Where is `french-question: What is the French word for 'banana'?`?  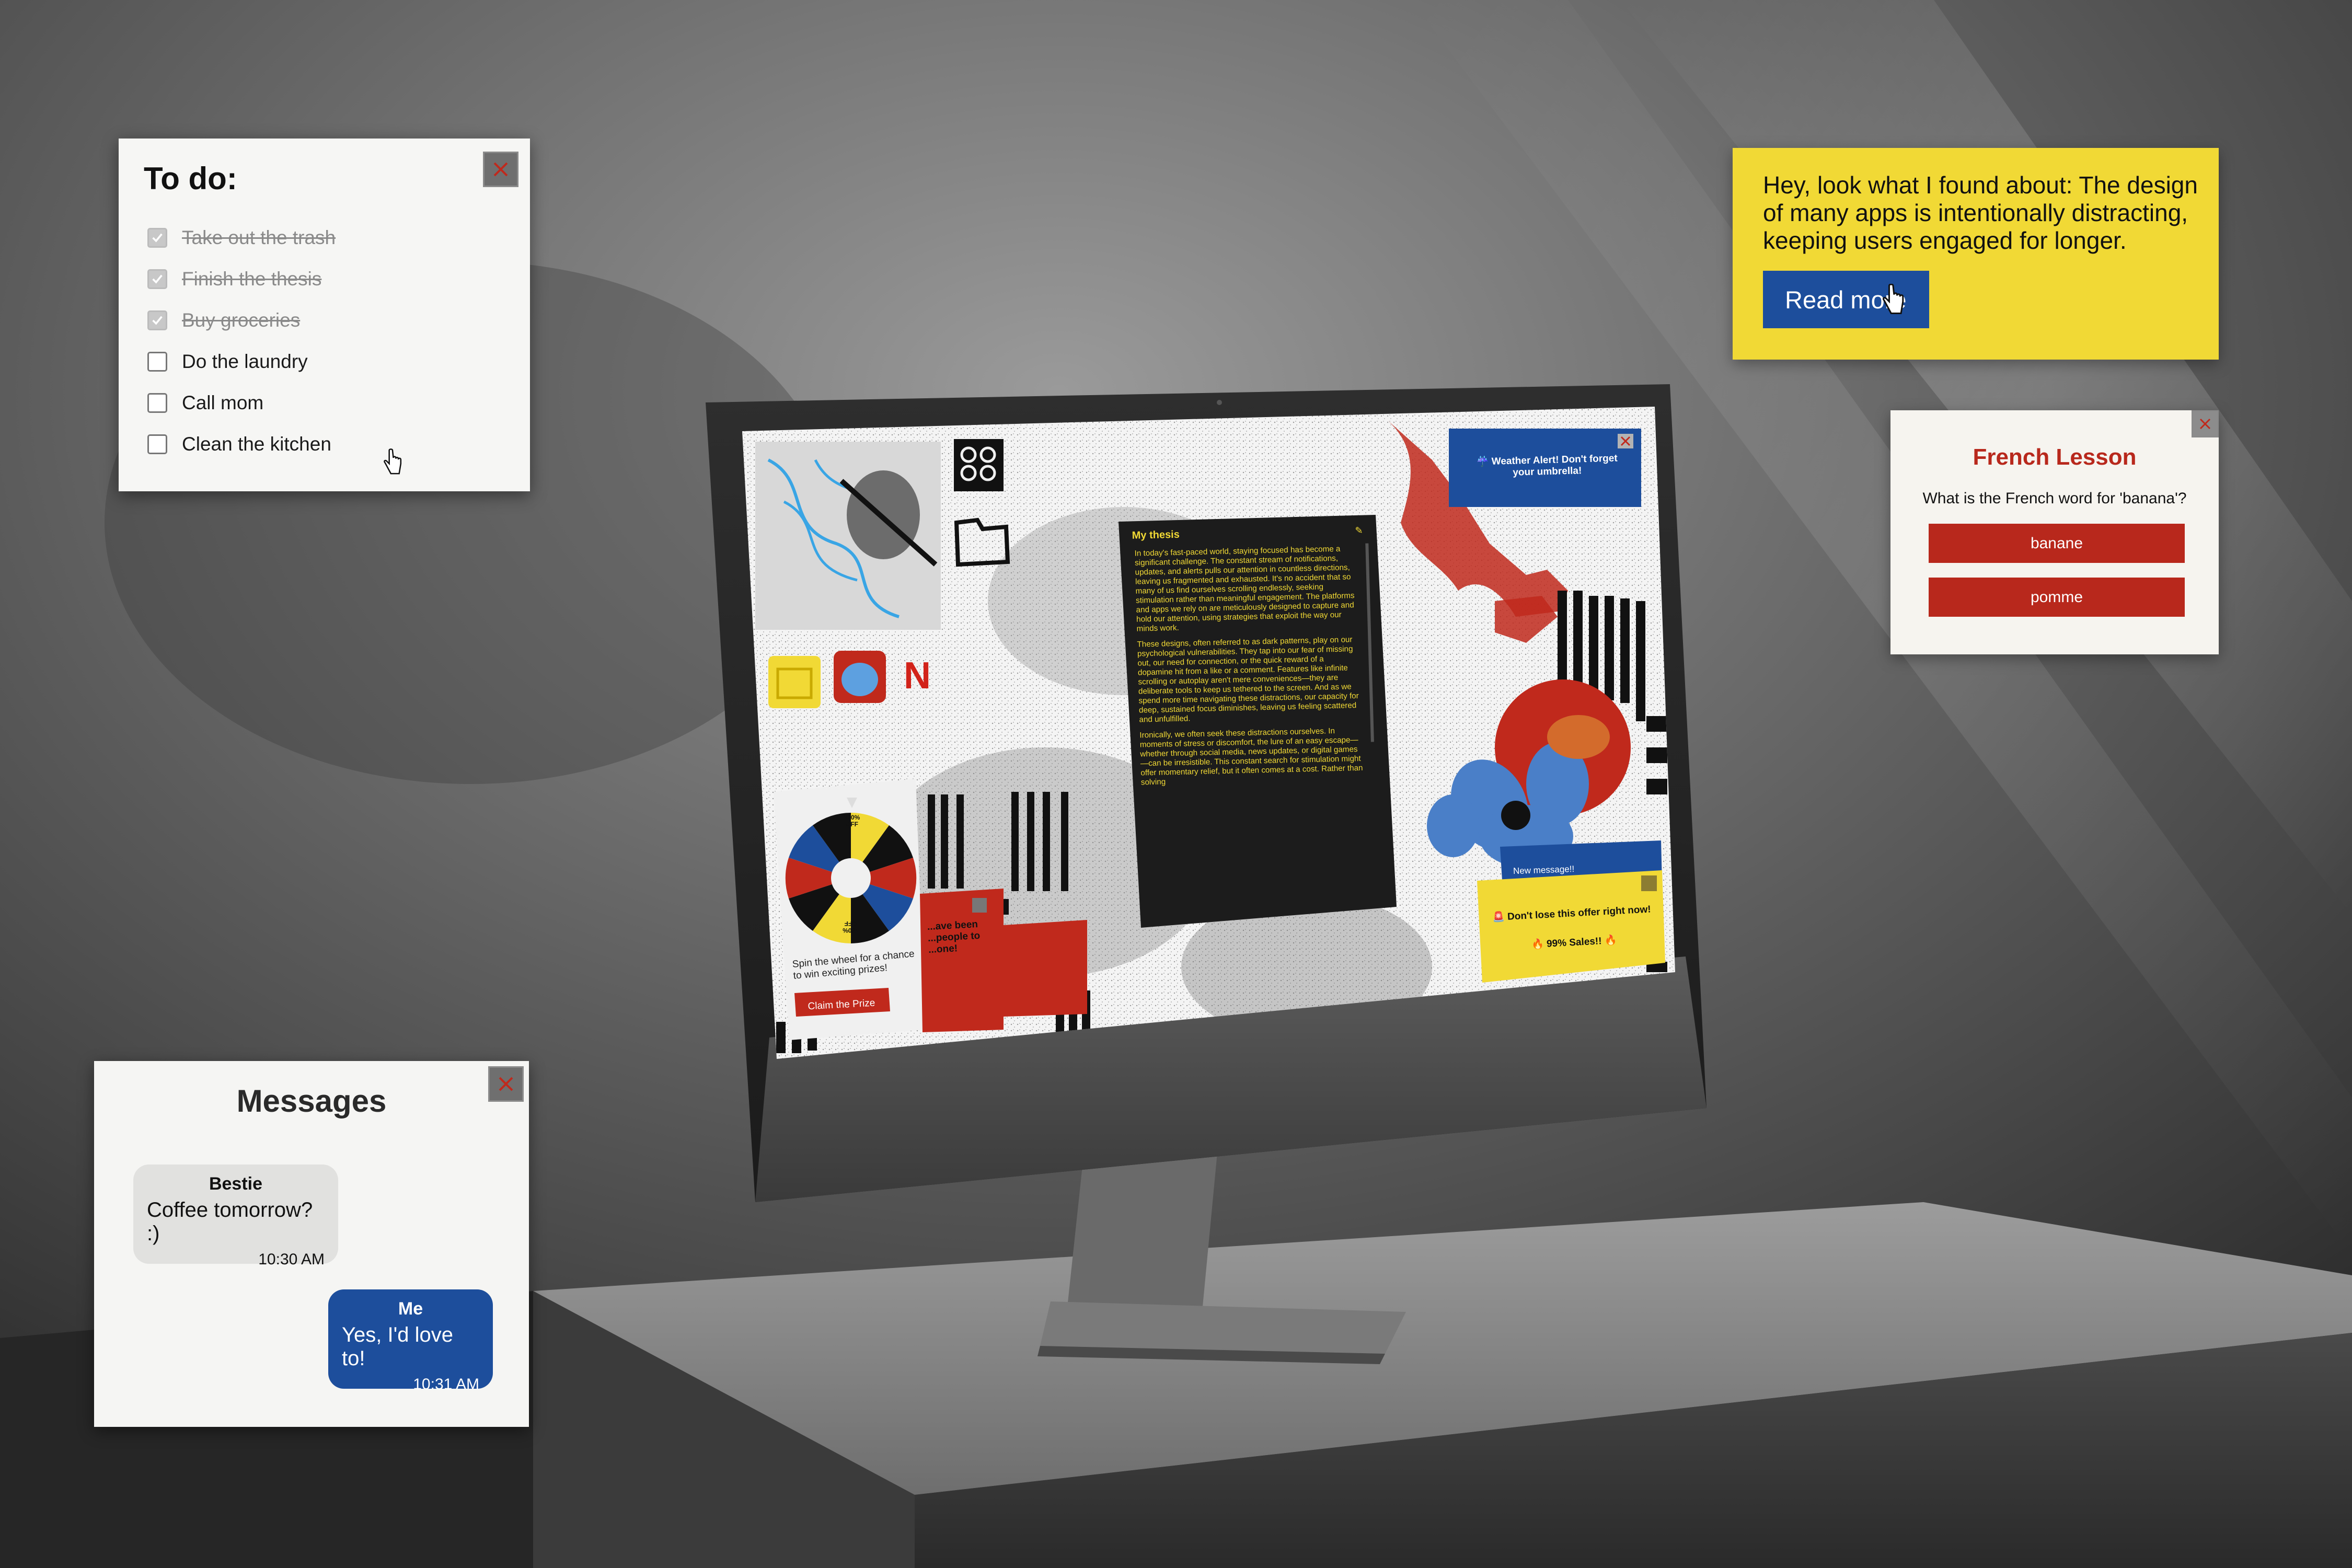 french-question: What is the French word for 'banana'? is located at coordinates (2054, 498).